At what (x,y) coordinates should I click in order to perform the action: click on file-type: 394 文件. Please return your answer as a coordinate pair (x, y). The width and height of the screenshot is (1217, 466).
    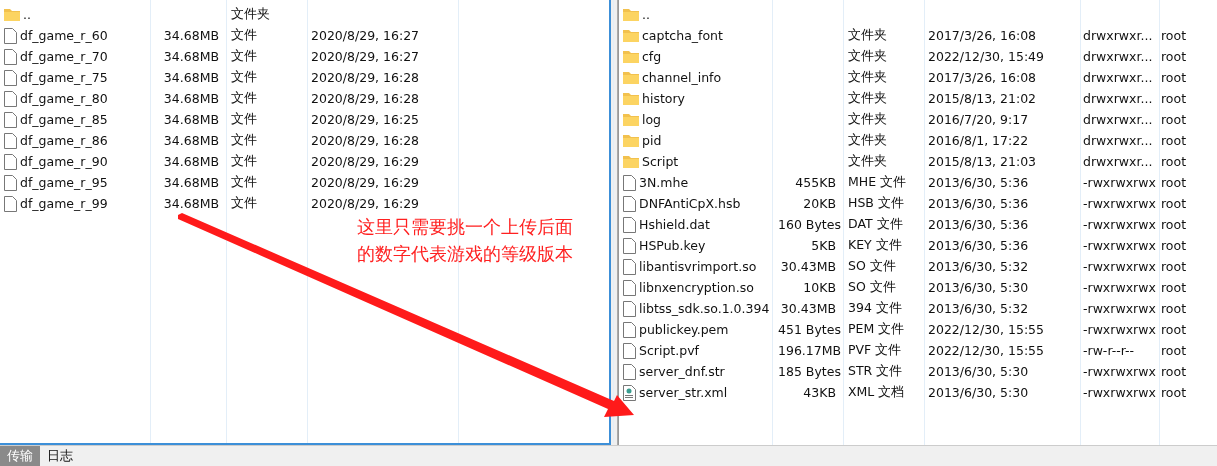
    Looking at the image, I should click on (875, 308).